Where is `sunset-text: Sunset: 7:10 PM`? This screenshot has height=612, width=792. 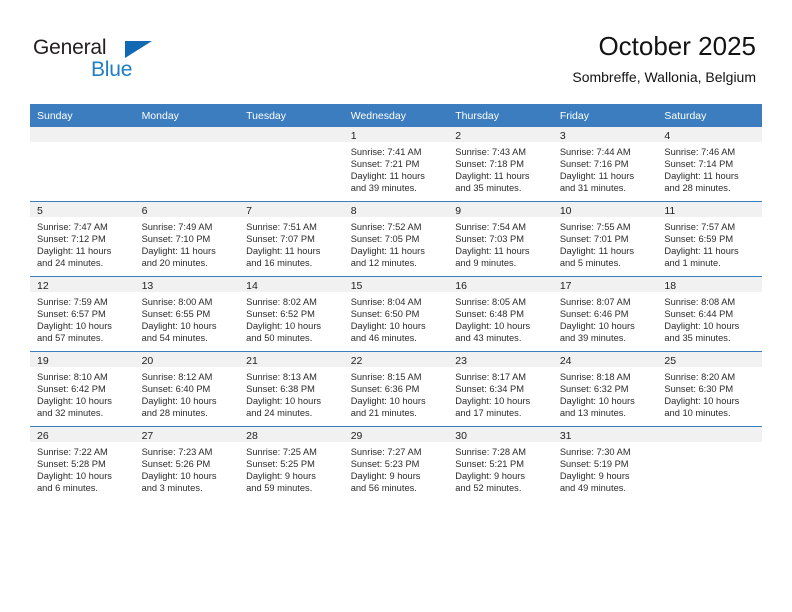 sunset-text: Sunset: 7:10 PM is located at coordinates (176, 239).